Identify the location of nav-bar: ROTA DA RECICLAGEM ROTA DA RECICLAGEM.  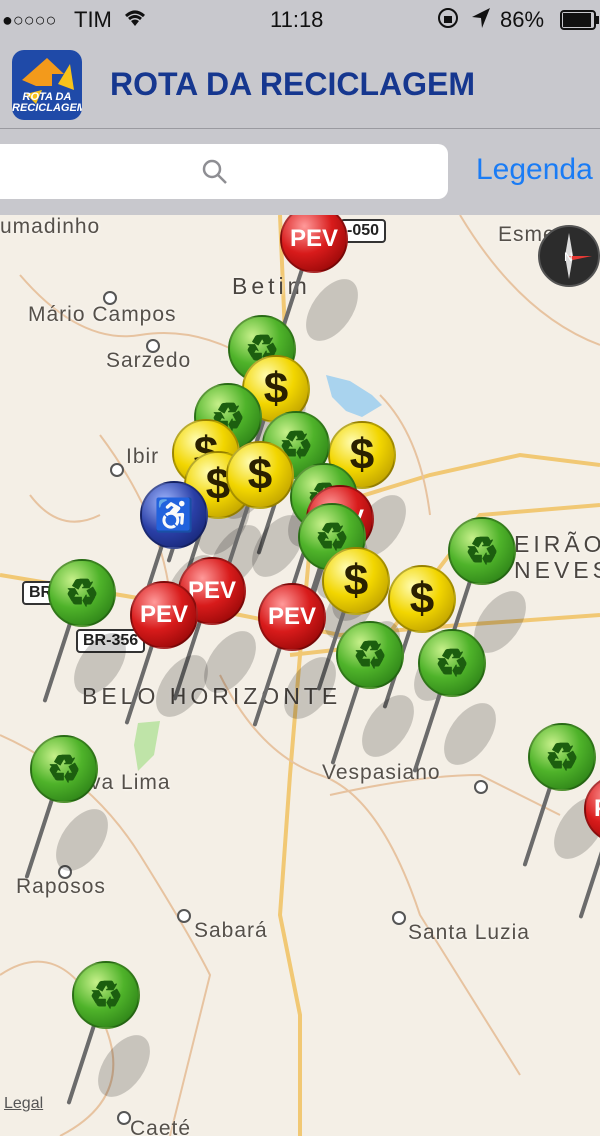
(300, 84).